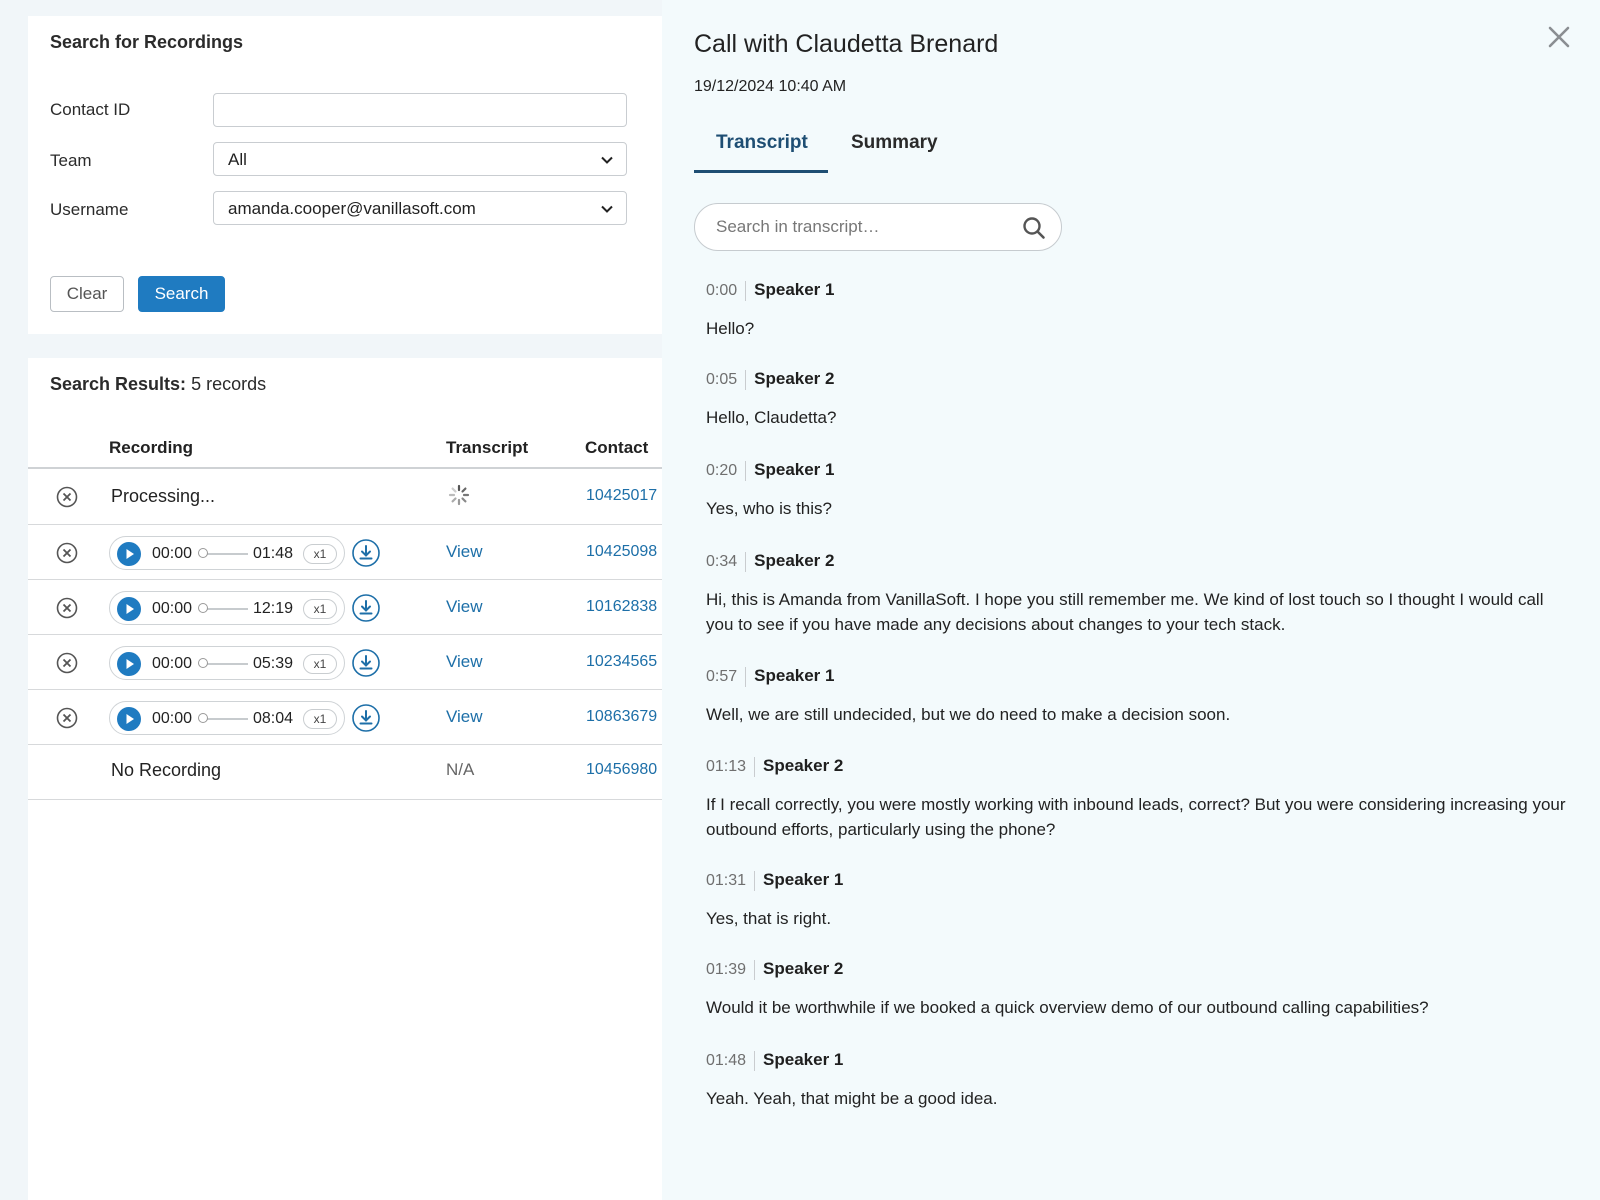  Describe the element at coordinates (345, 799) in the screenshot. I see `row-divider` at that location.